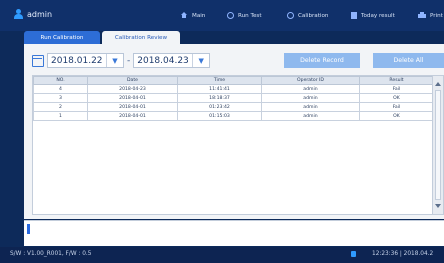  I want to click on user-indicator: admin, so click(33, 14).